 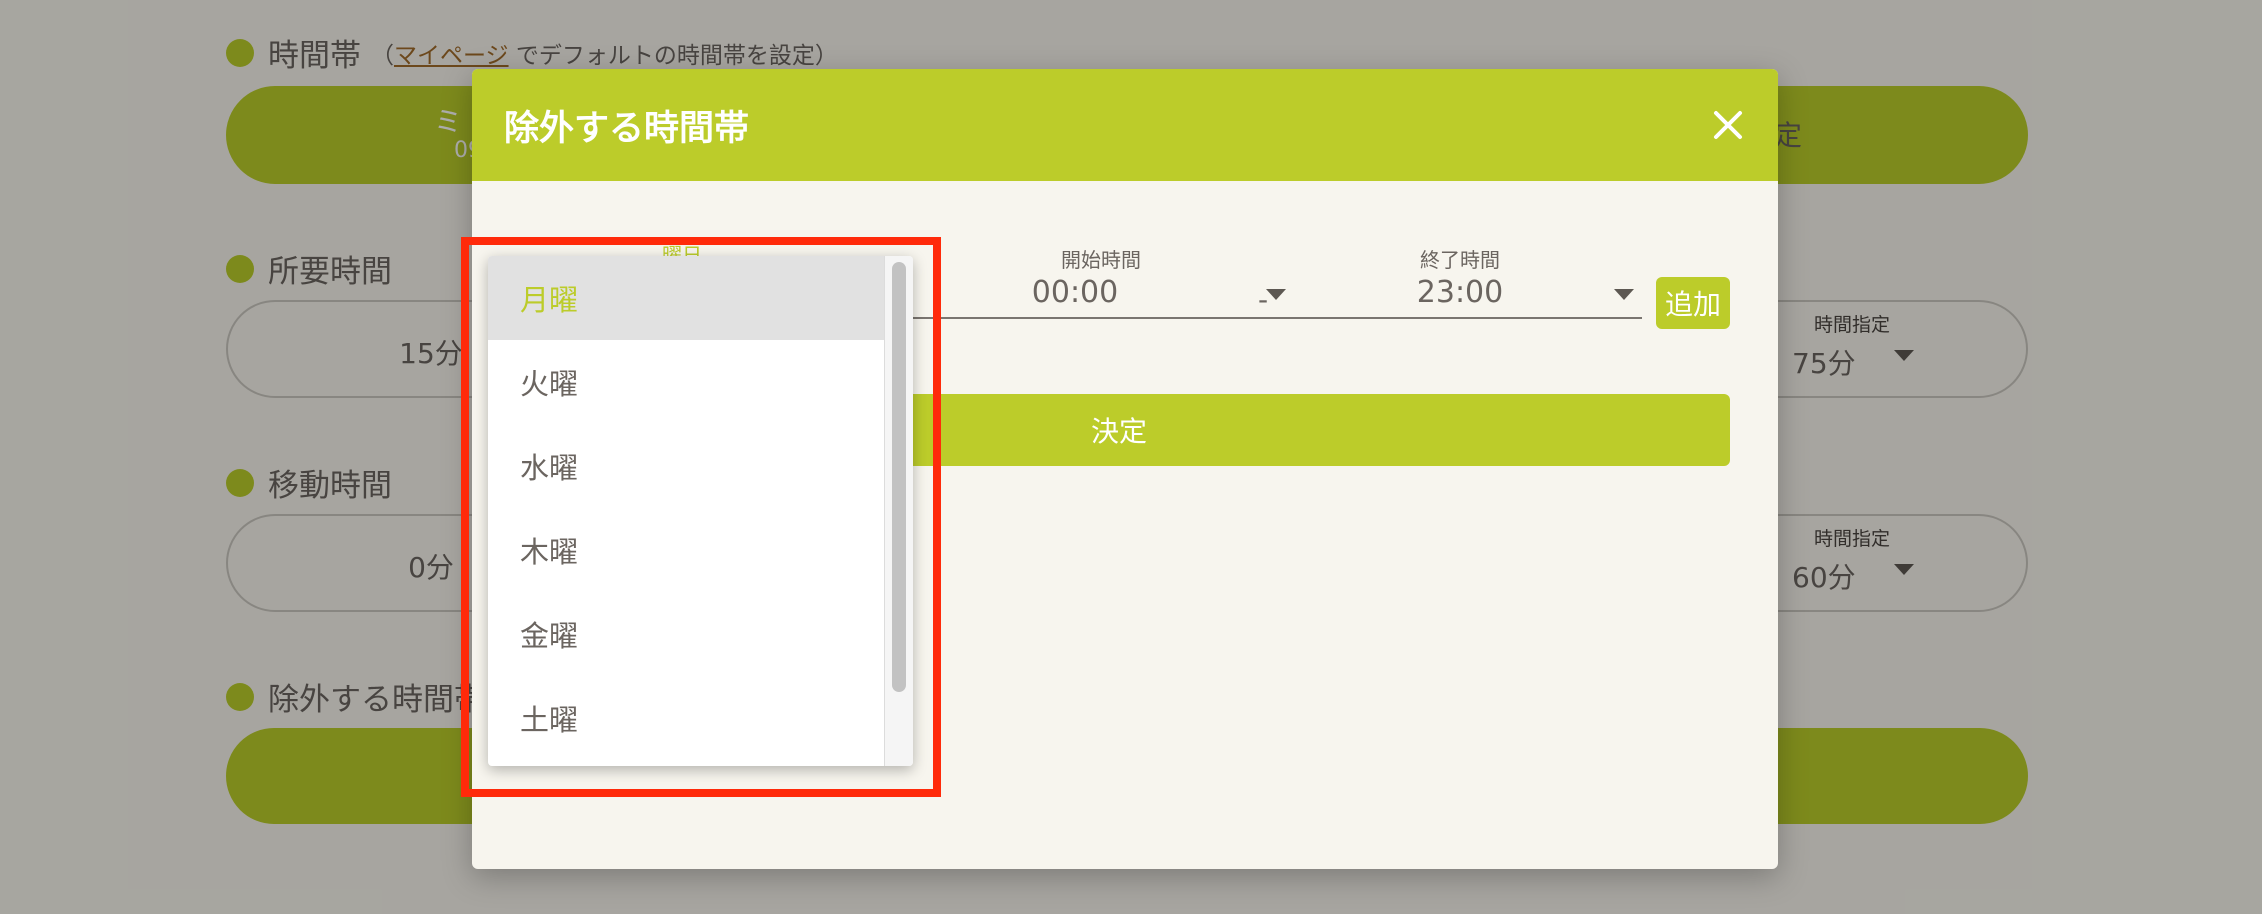 I want to click on highlight-annotation-box, so click(x=701, y=517).